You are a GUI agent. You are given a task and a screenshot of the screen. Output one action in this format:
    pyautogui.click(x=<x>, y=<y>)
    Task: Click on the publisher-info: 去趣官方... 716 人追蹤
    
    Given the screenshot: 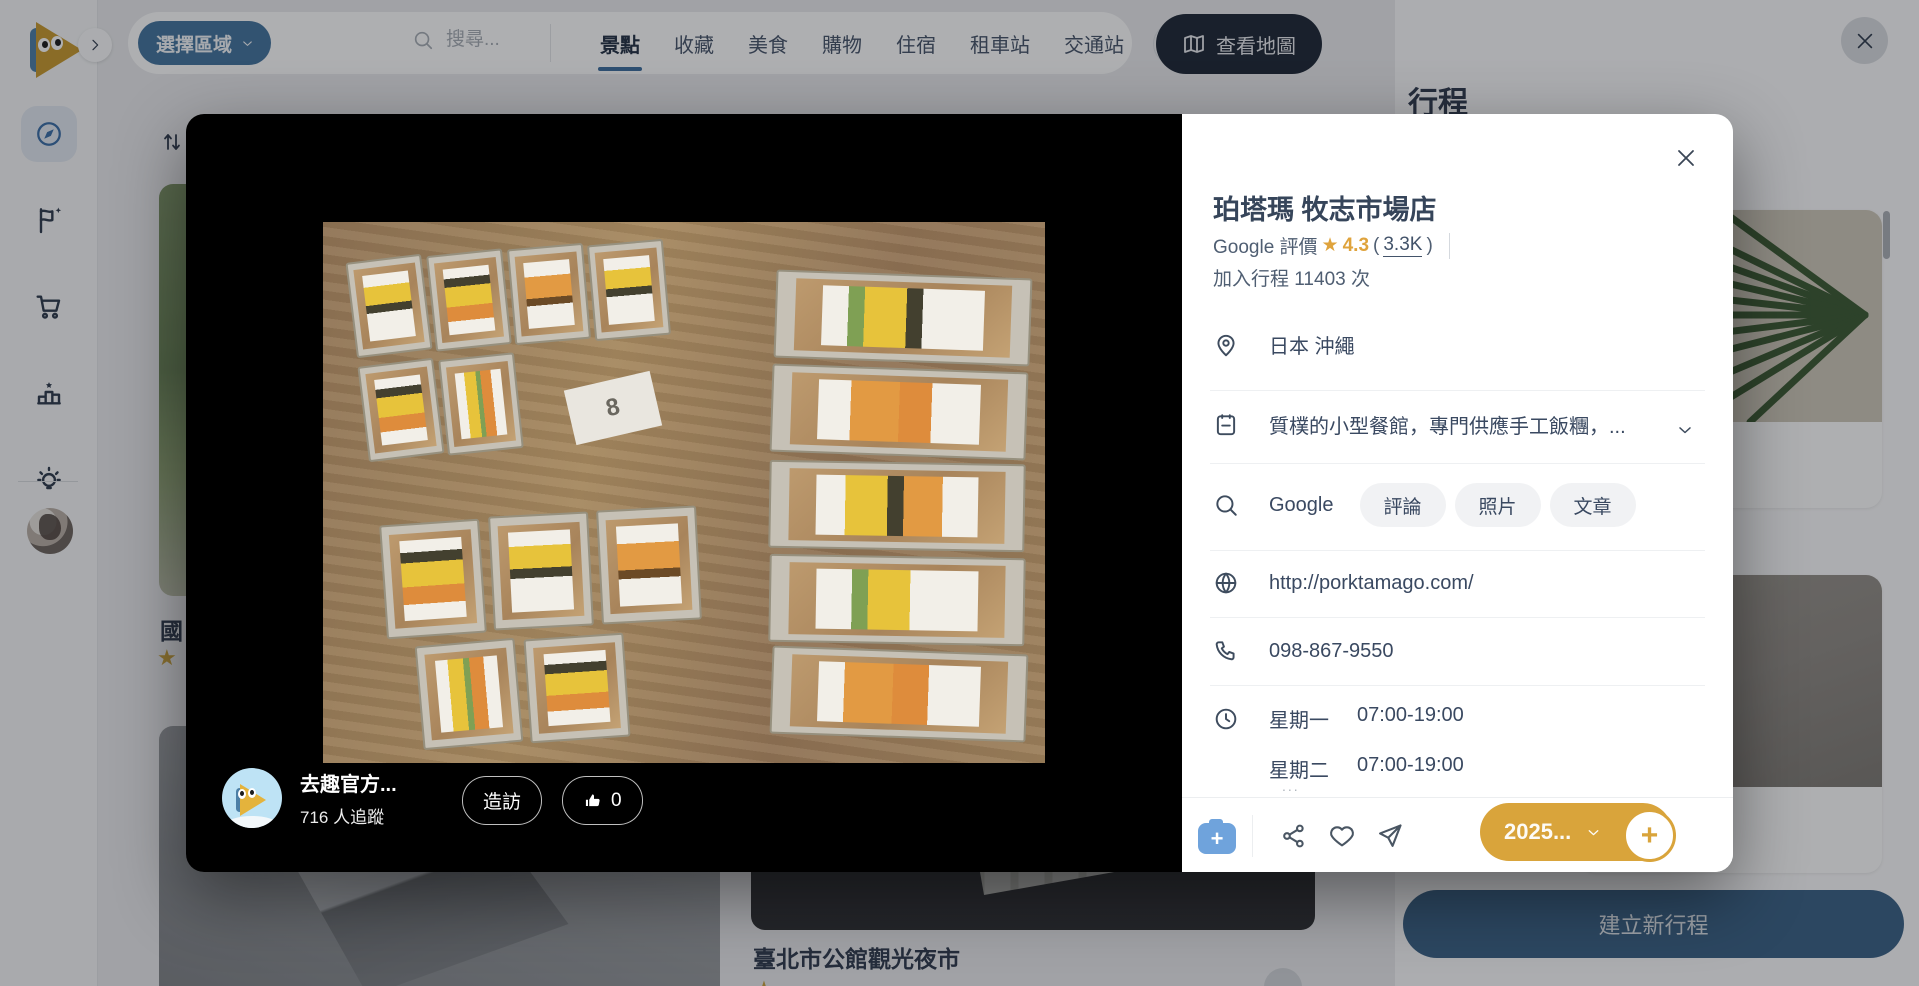 What is the action you would take?
    pyautogui.click(x=309, y=798)
    